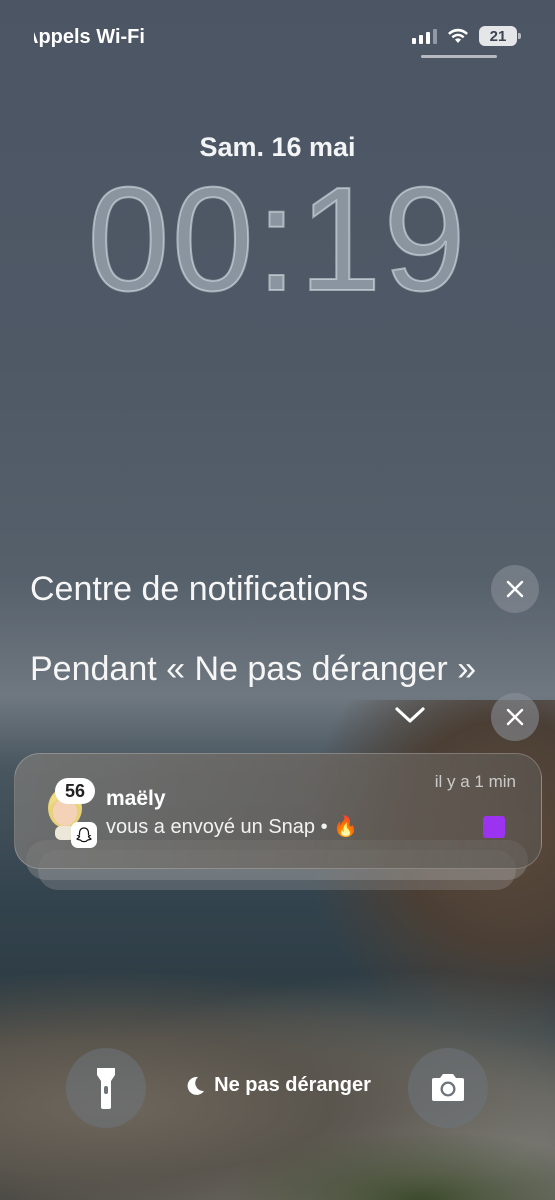 The height and width of the screenshot is (1200, 555). What do you see at coordinates (75, 791) in the screenshot?
I see `notification-badge: 56` at bounding box center [75, 791].